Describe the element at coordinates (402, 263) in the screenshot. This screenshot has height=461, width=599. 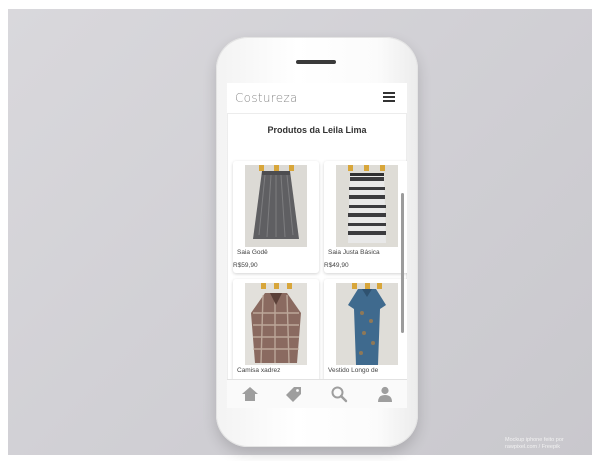
I see `scrollbar-thumb` at that location.